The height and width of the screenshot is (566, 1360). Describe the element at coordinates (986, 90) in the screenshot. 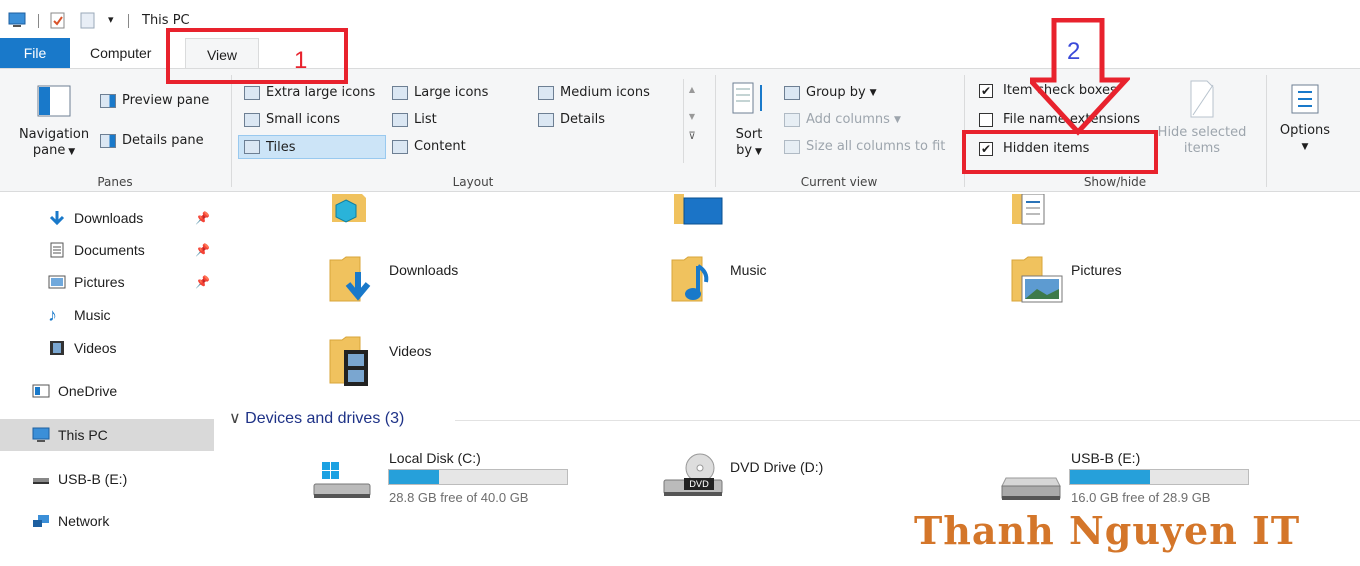

I see `checkbox-checked-icon: ✔` at that location.